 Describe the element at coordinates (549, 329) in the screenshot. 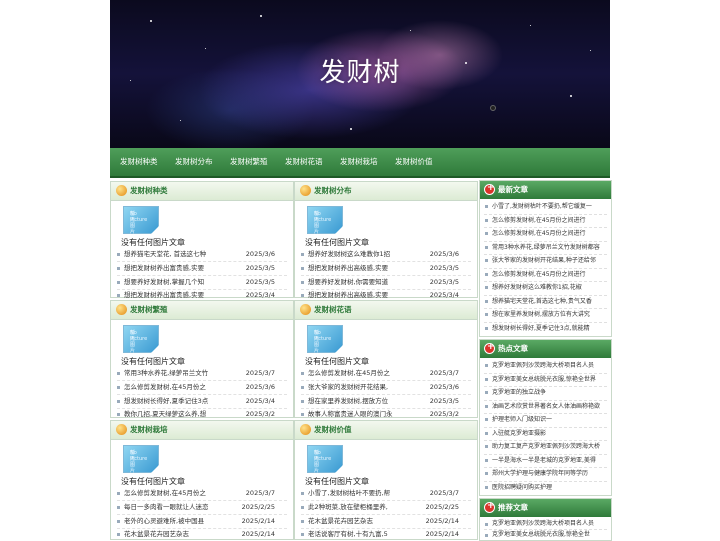

I see `sidebar-link-text: 想发财树长得好,夏季记住3点,就能精` at that location.